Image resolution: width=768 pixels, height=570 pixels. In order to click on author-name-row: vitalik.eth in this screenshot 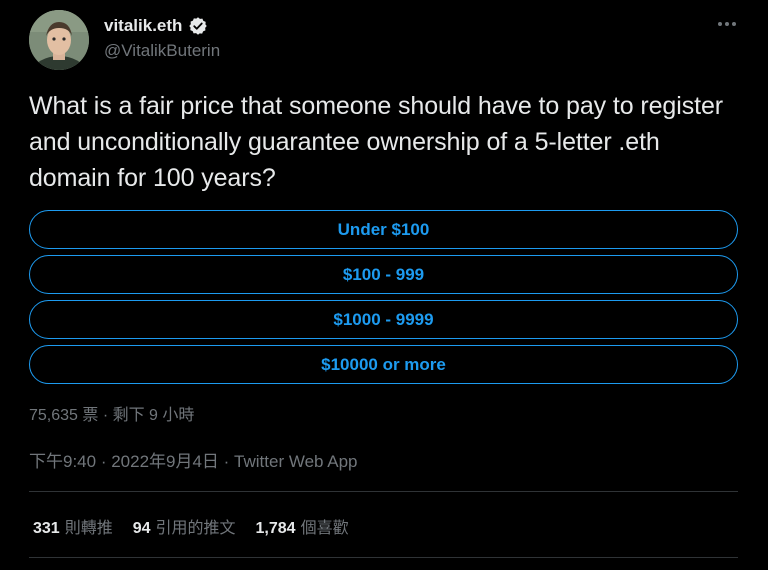, I will do `click(156, 26)`.